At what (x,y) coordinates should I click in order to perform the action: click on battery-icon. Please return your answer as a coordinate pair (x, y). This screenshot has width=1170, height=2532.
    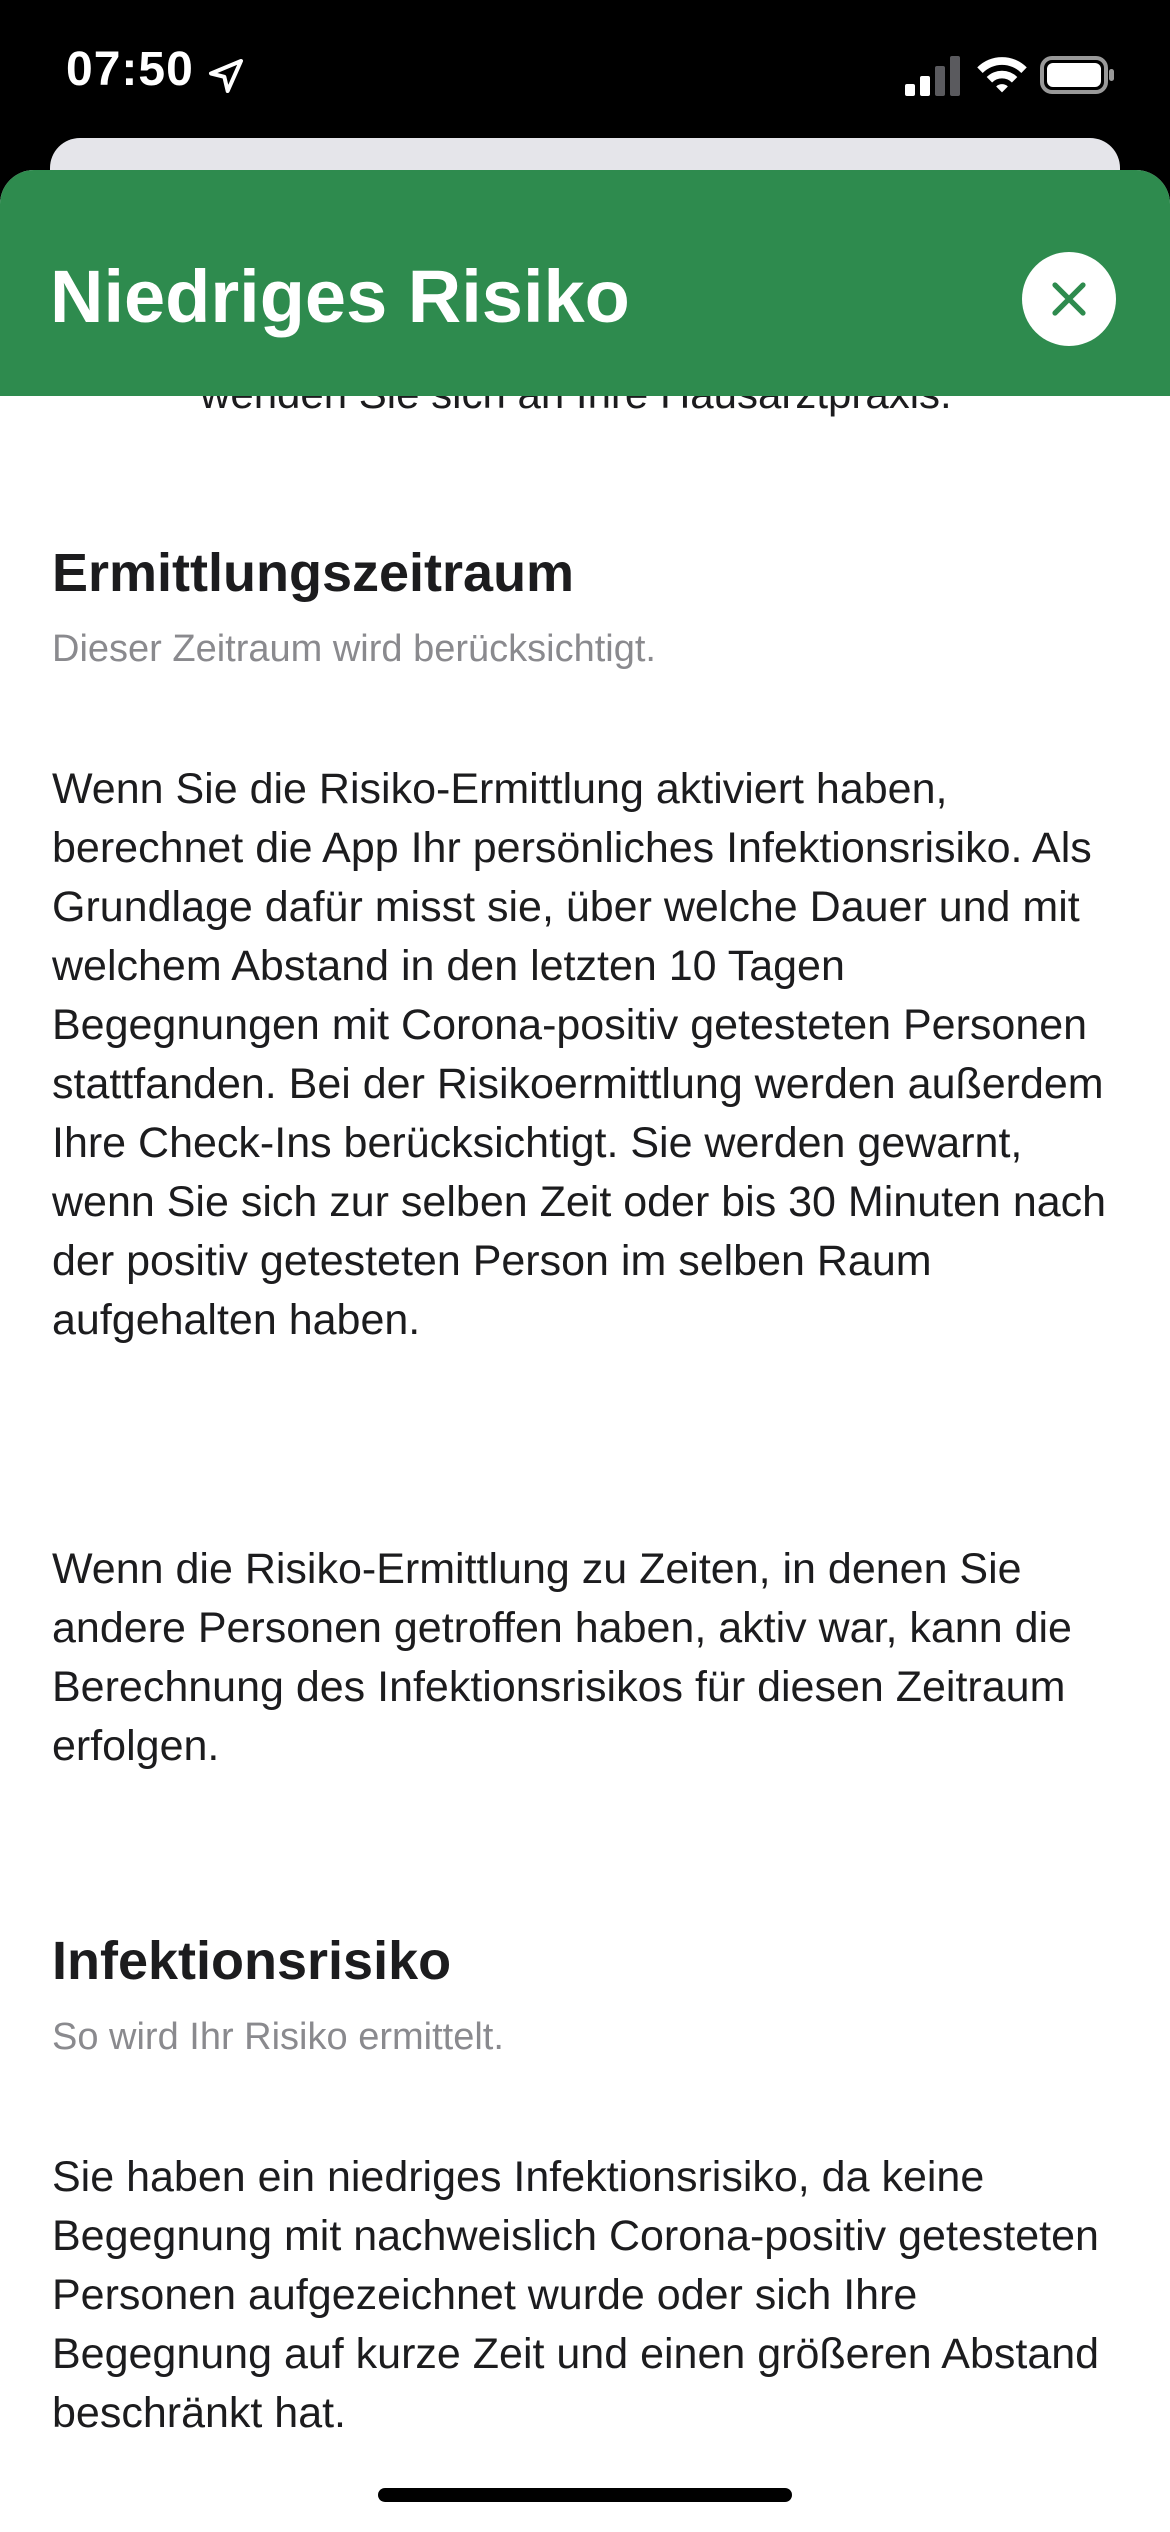
    Looking at the image, I should click on (1077, 75).